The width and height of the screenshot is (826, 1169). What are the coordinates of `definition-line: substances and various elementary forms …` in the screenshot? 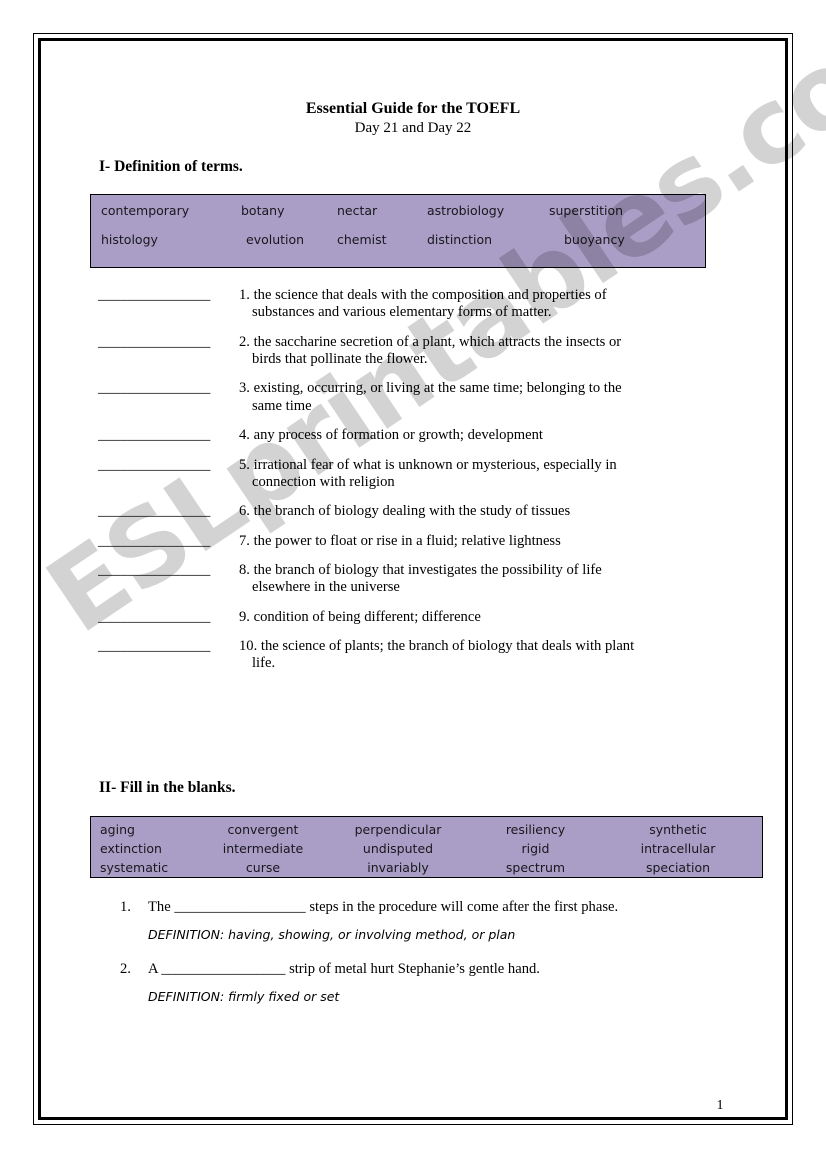 It's located at (402, 312).